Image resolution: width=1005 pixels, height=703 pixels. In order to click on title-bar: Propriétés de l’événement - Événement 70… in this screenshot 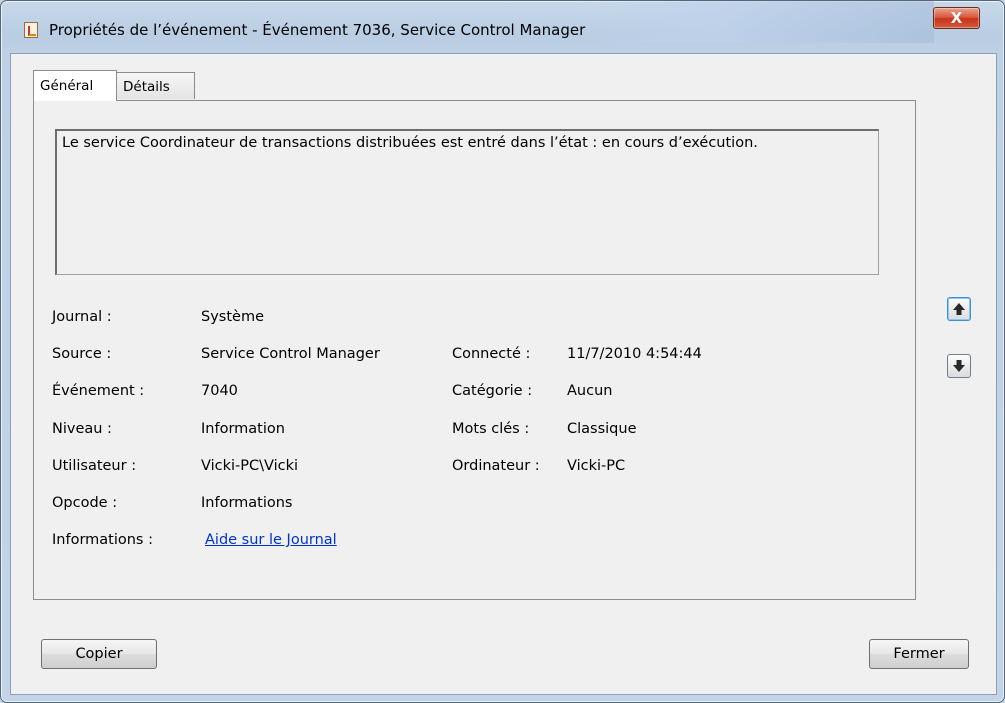, I will do `click(502, 22)`.